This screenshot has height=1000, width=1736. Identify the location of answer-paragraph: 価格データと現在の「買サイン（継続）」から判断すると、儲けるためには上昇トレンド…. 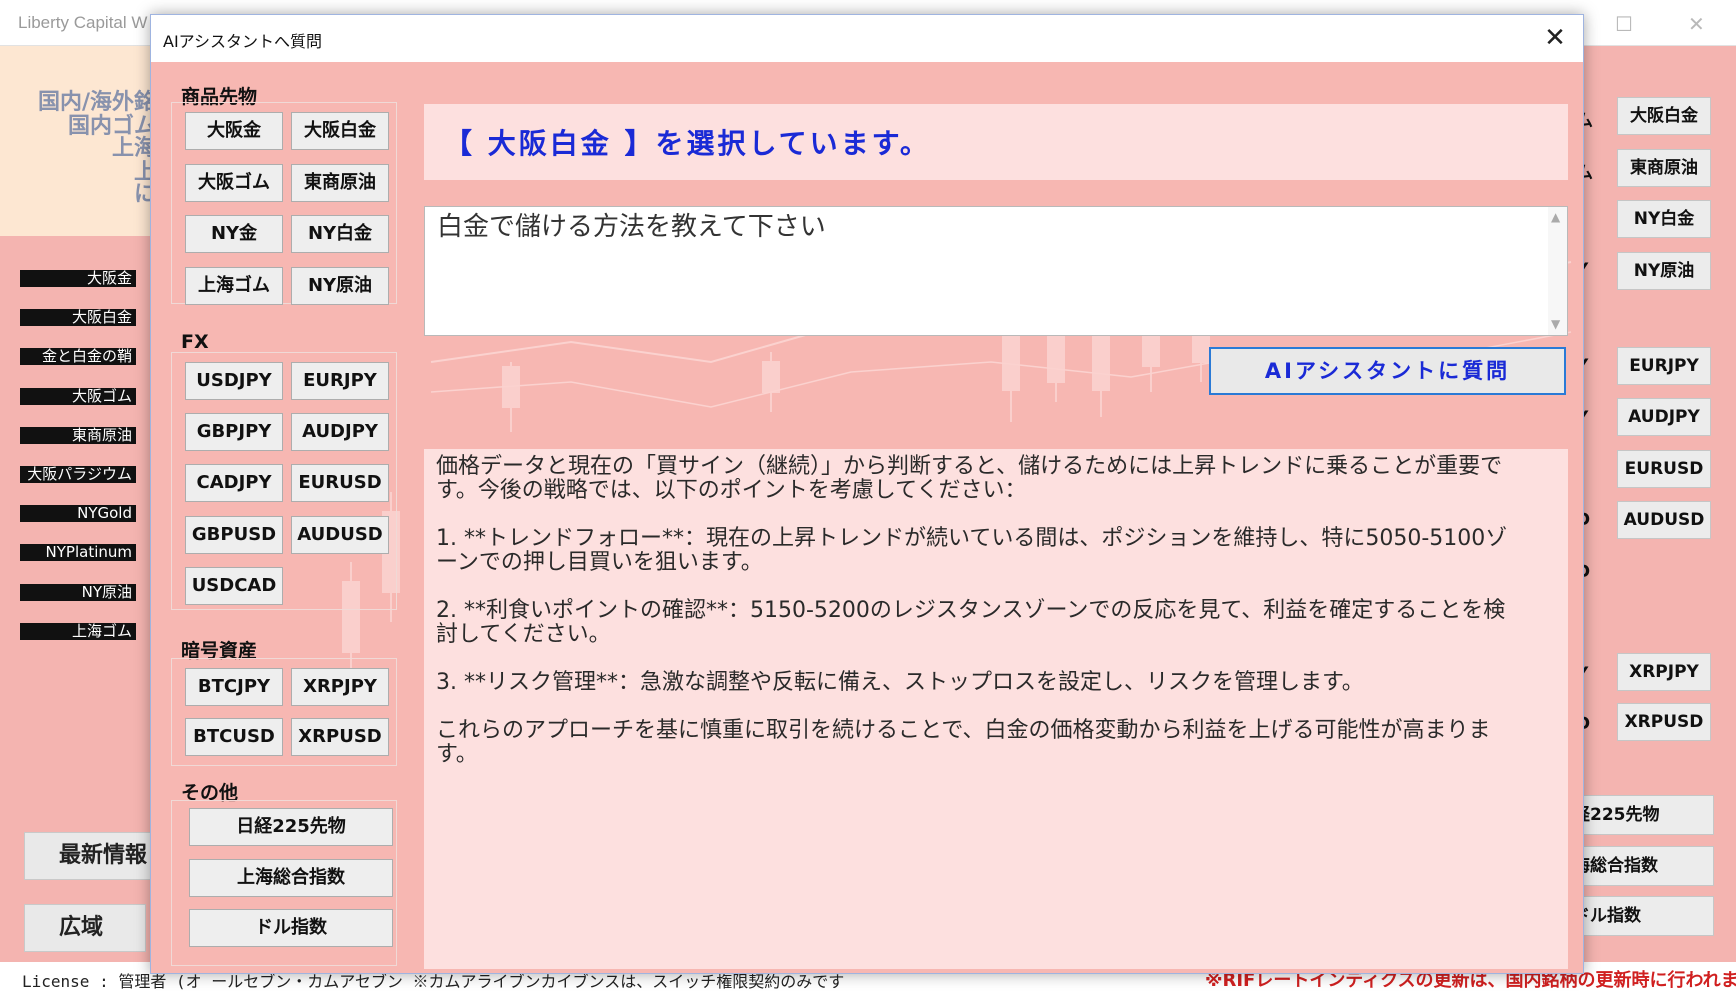
(969, 478).